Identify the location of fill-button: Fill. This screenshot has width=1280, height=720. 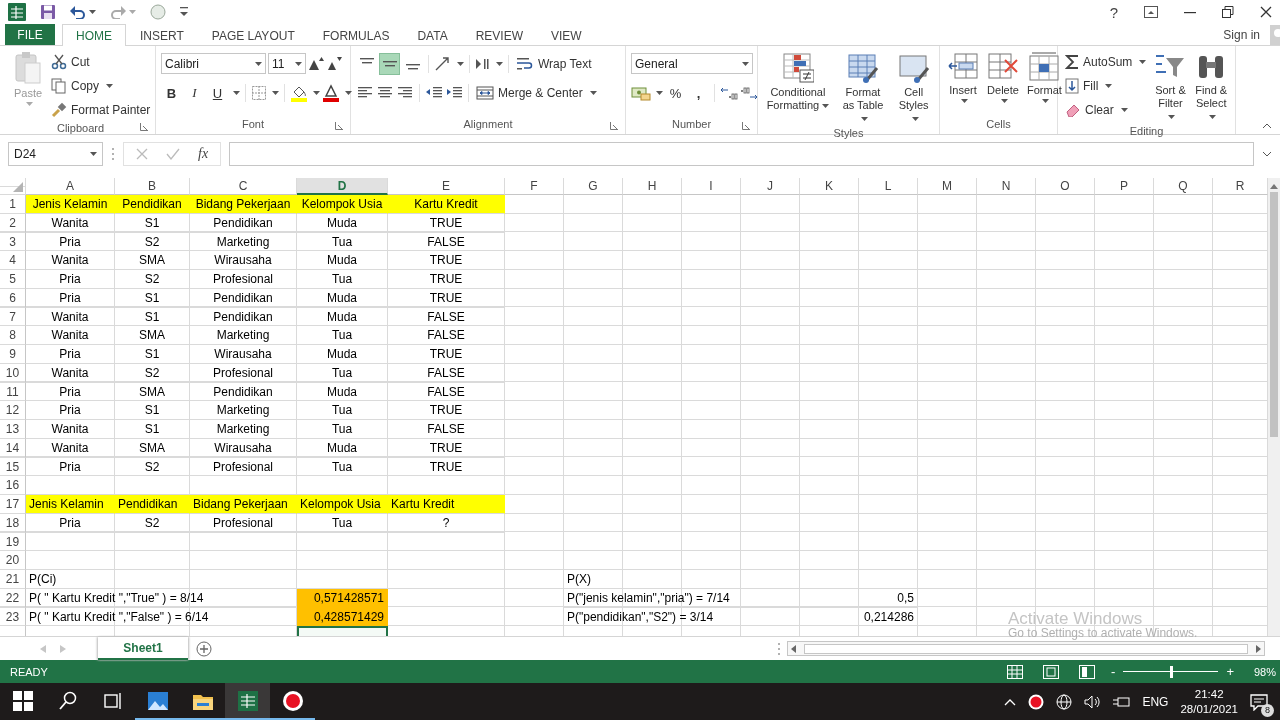
(1106, 86).